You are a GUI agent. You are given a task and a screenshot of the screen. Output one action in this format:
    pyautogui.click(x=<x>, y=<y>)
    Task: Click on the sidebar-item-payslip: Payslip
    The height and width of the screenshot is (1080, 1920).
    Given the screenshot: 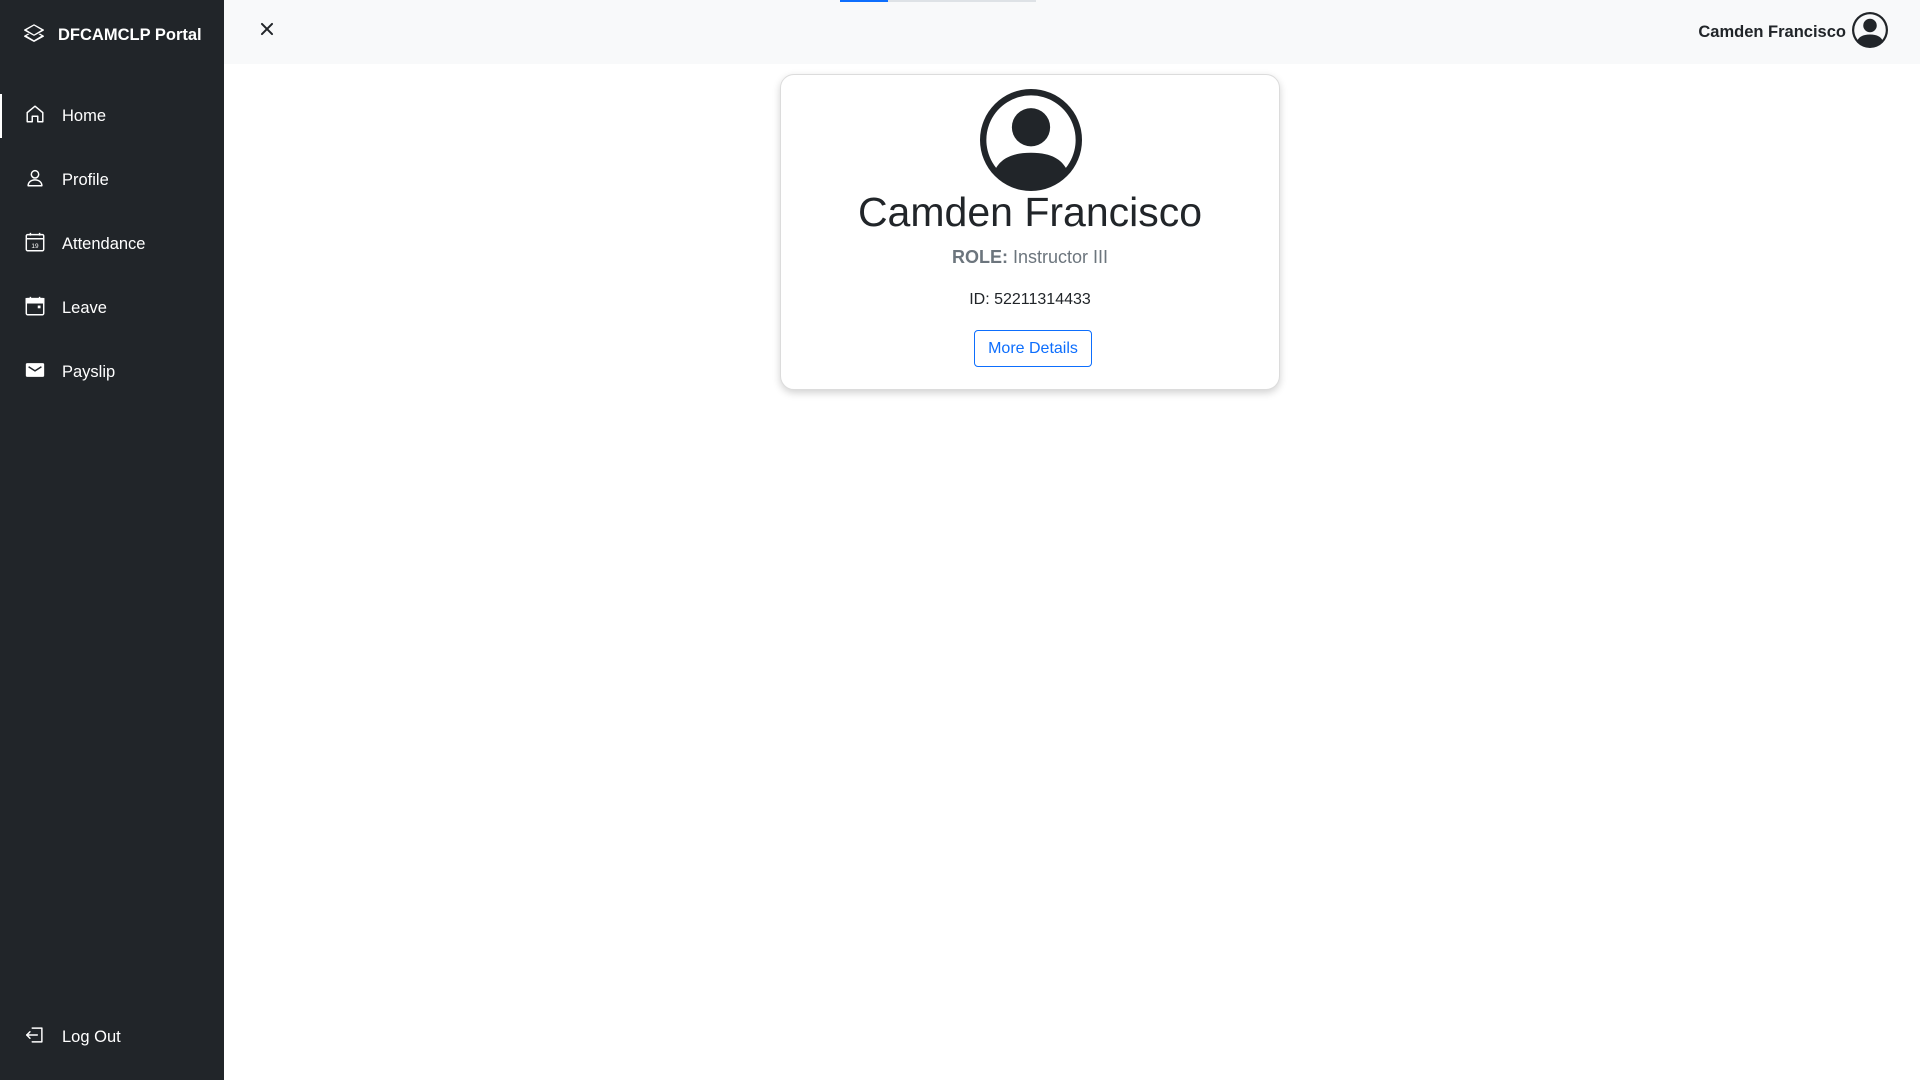 What is the action you would take?
    pyautogui.click(x=112, y=372)
    